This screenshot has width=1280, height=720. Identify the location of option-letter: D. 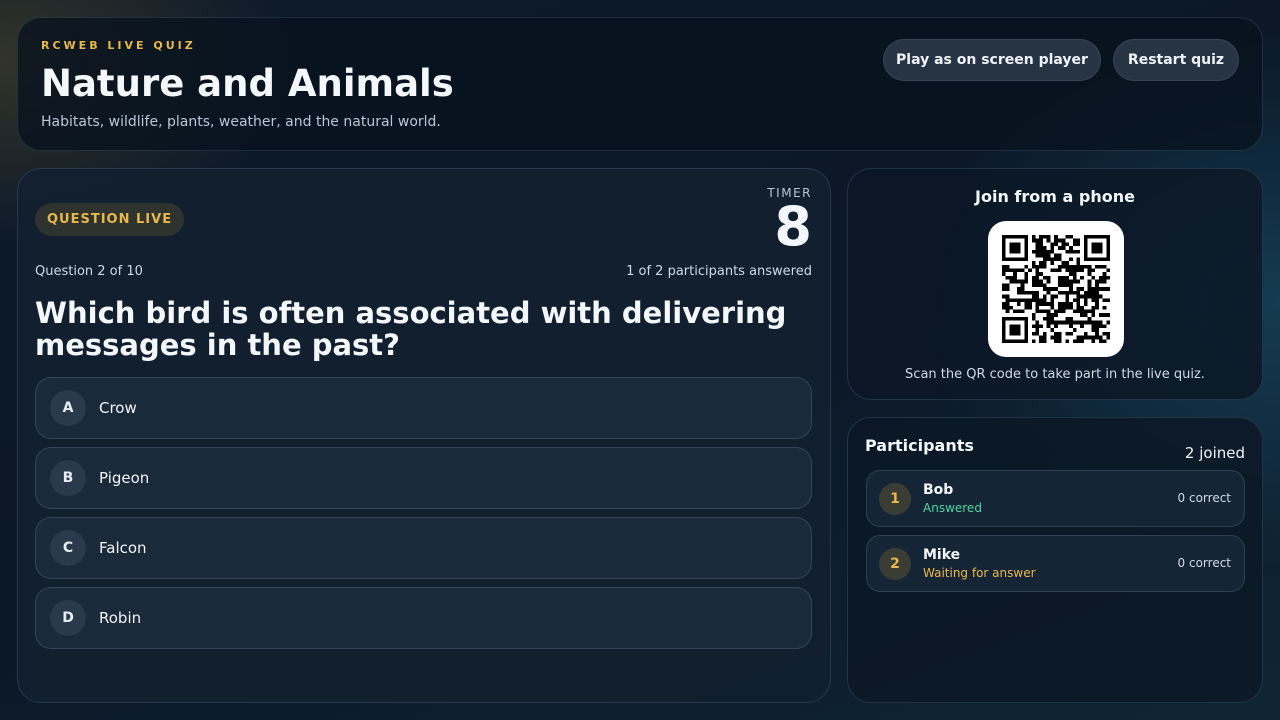
(68, 618).